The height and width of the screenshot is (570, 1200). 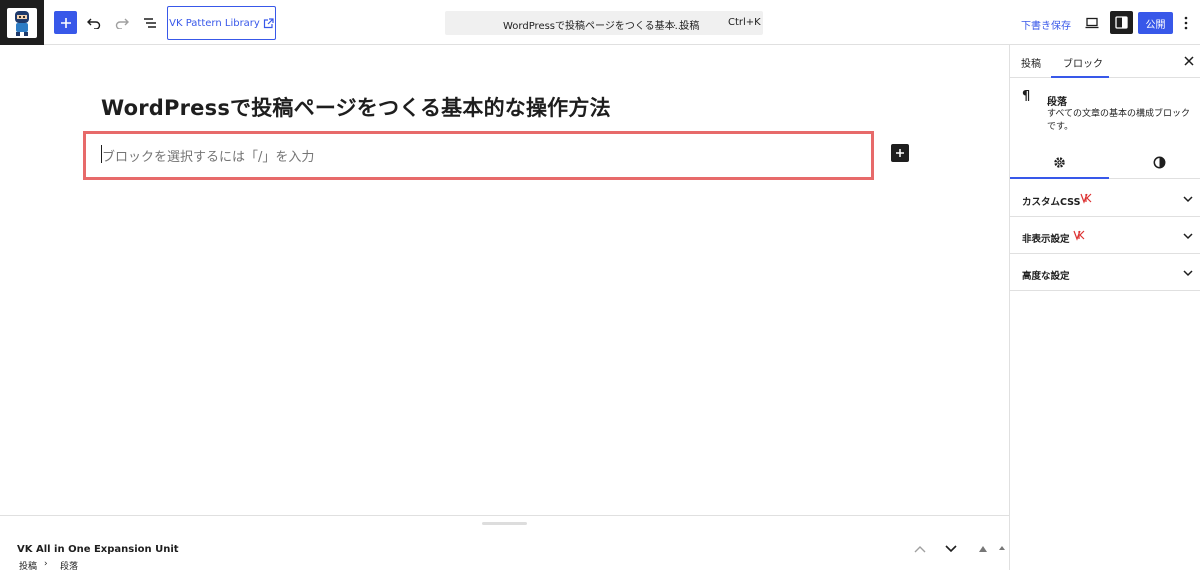 I want to click on inline-block-inserter-button, so click(x=900, y=153).